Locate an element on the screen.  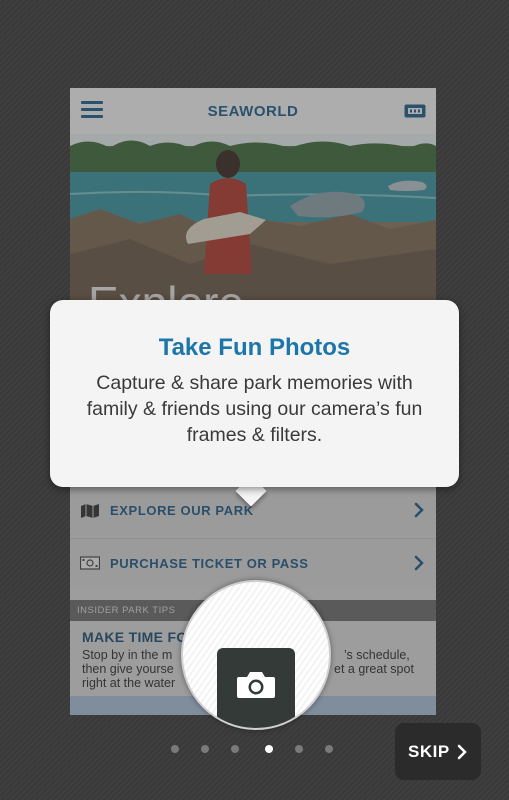
chevron-right-icon is located at coordinates (462, 752).